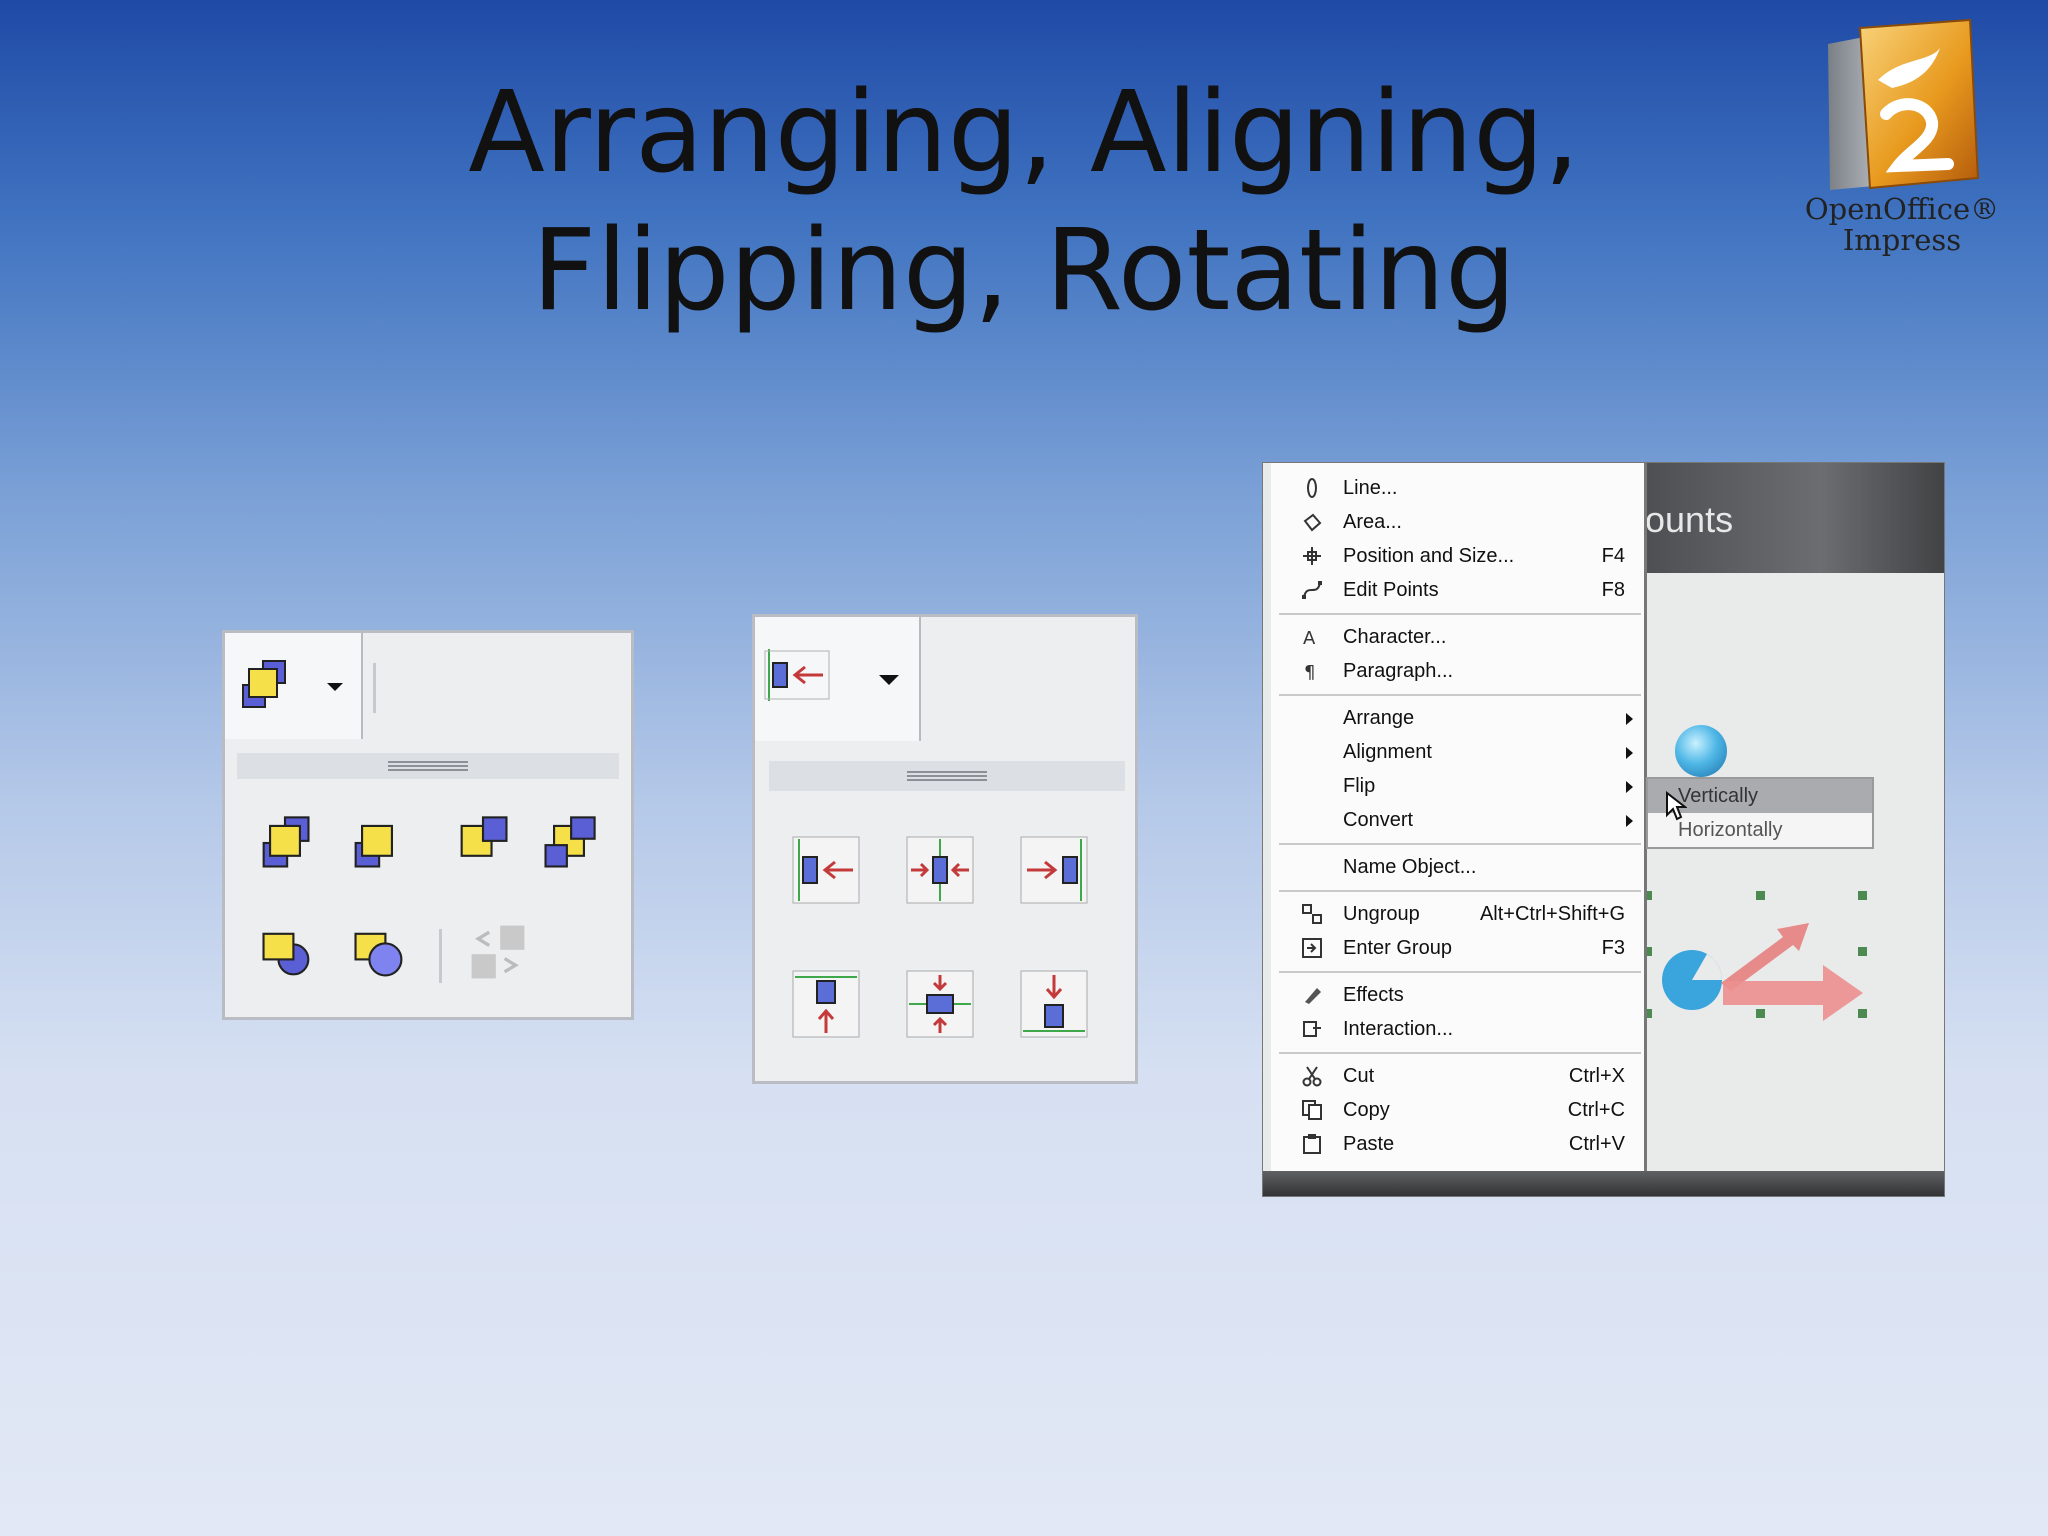 The height and width of the screenshot is (1536, 2048). What do you see at coordinates (1902, 209) in the screenshot?
I see `logo-line-1: OpenOffice®` at bounding box center [1902, 209].